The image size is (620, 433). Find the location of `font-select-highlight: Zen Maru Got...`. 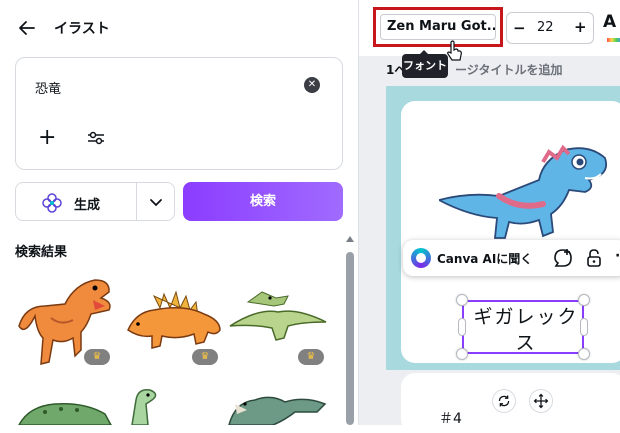

font-select-highlight: Zen Maru Got... is located at coordinates (438, 27).